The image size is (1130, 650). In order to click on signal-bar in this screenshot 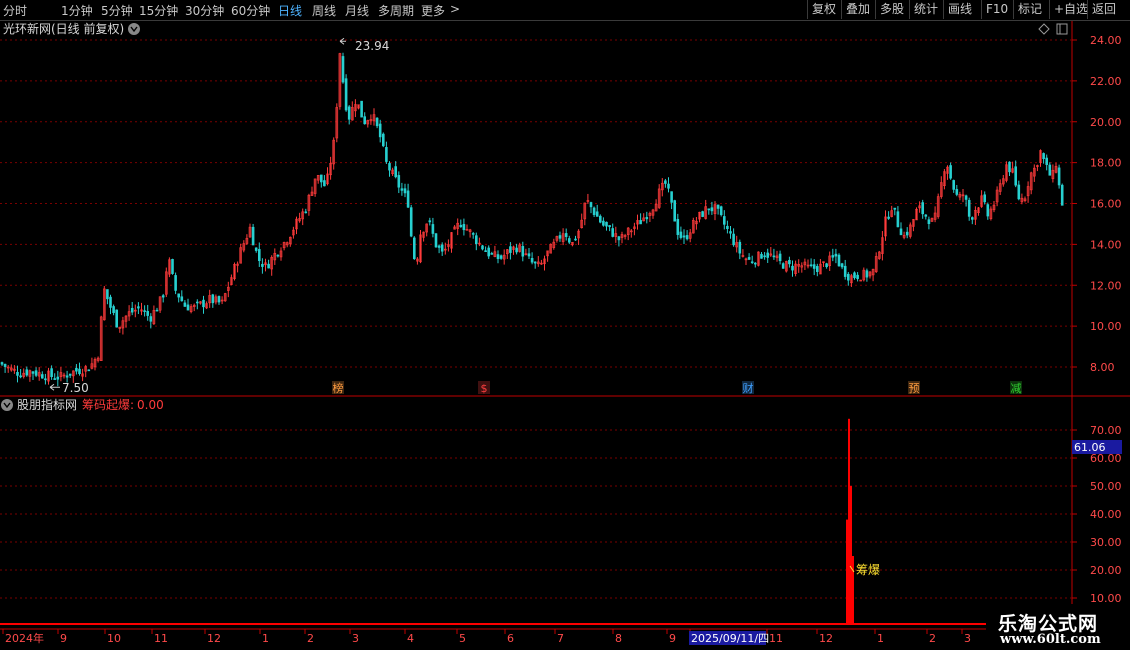, I will do `click(847, 571)`.